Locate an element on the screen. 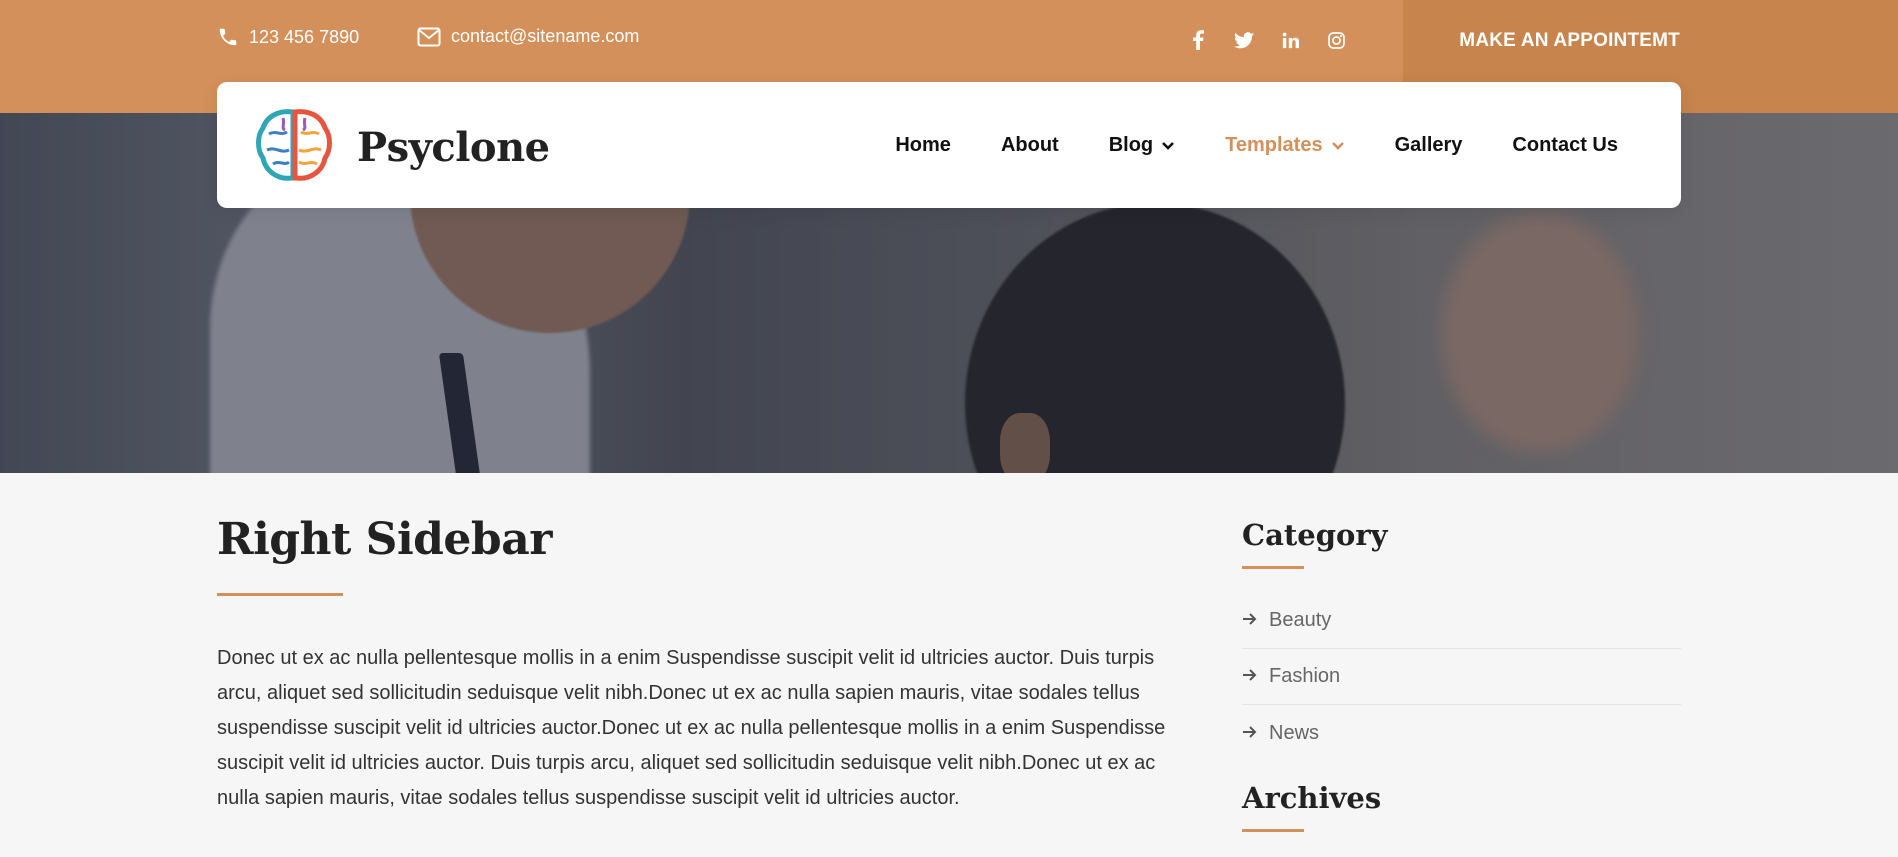  nav-about-label: About is located at coordinates (1029, 144).